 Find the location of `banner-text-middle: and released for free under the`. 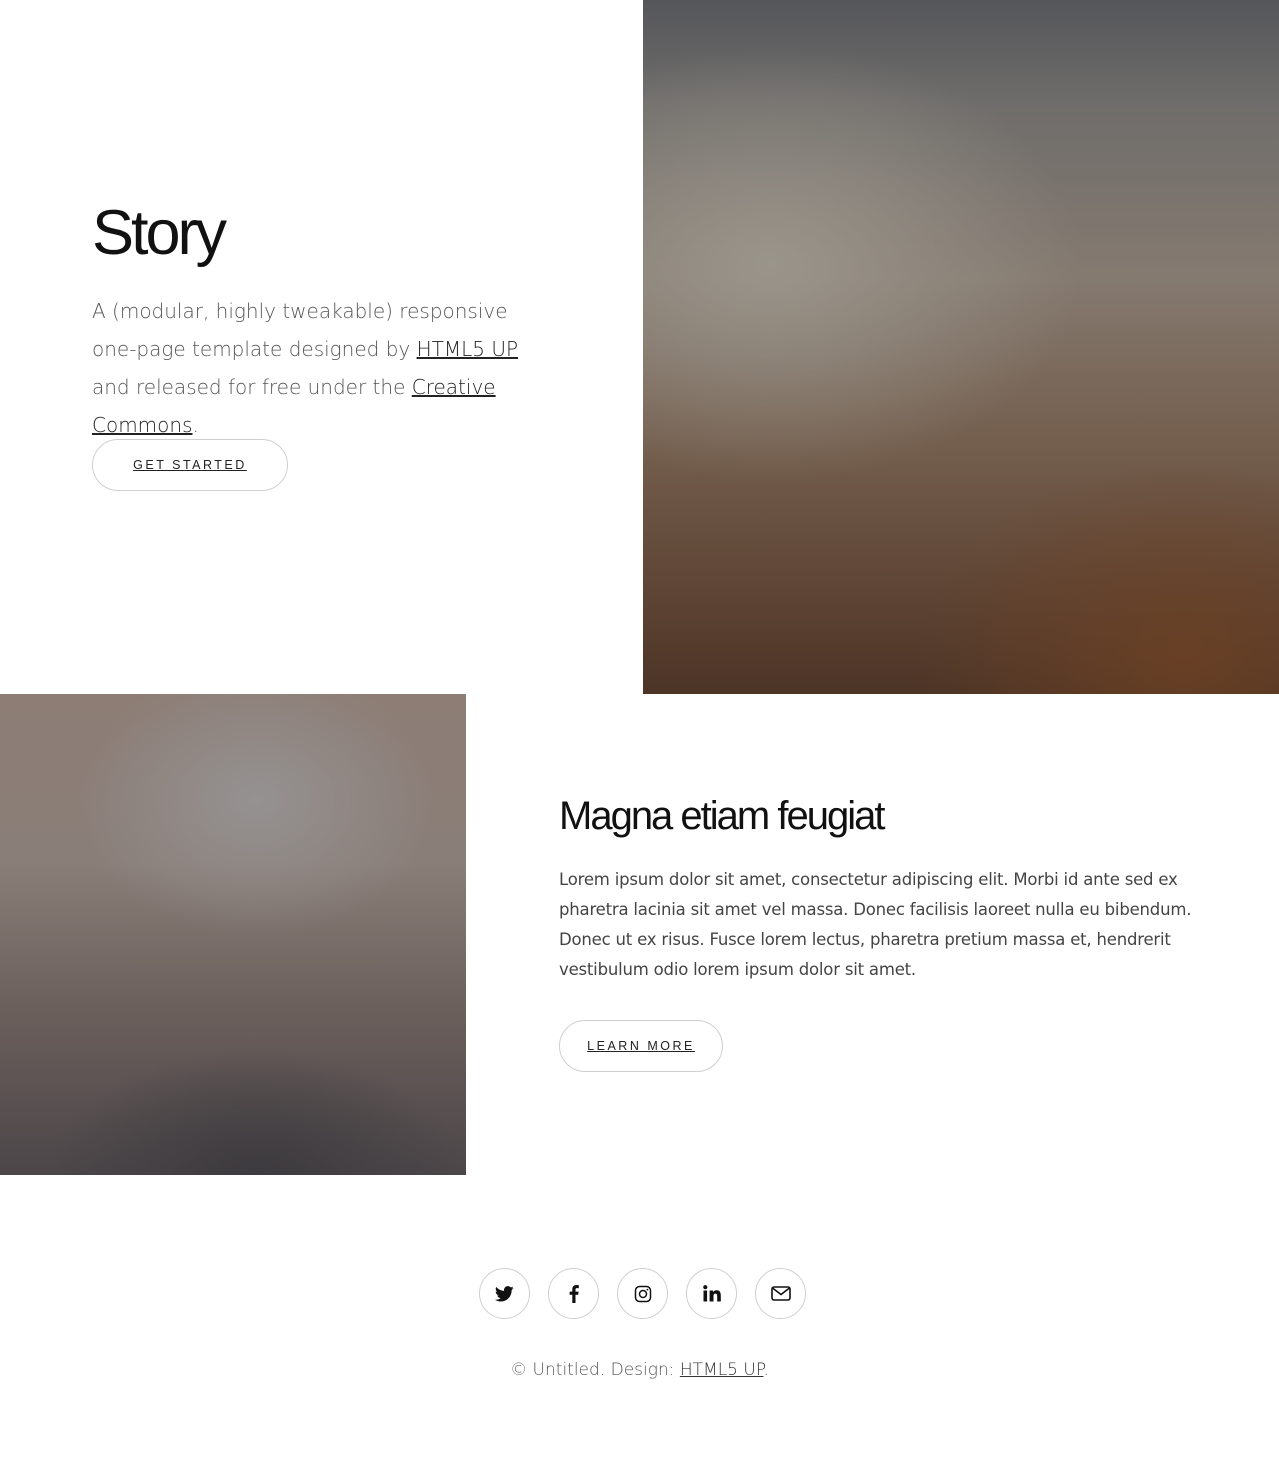

banner-text-middle: and released for free under the is located at coordinates (252, 387).